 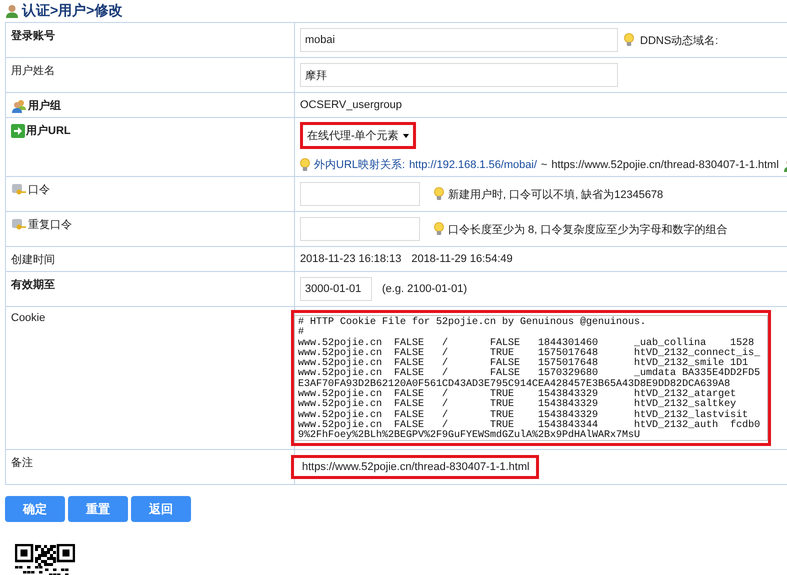 What do you see at coordinates (360, 165) in the screenshot?
I see `mapping-label: 外内URL映射关系:` at bounding box center [360, 165].